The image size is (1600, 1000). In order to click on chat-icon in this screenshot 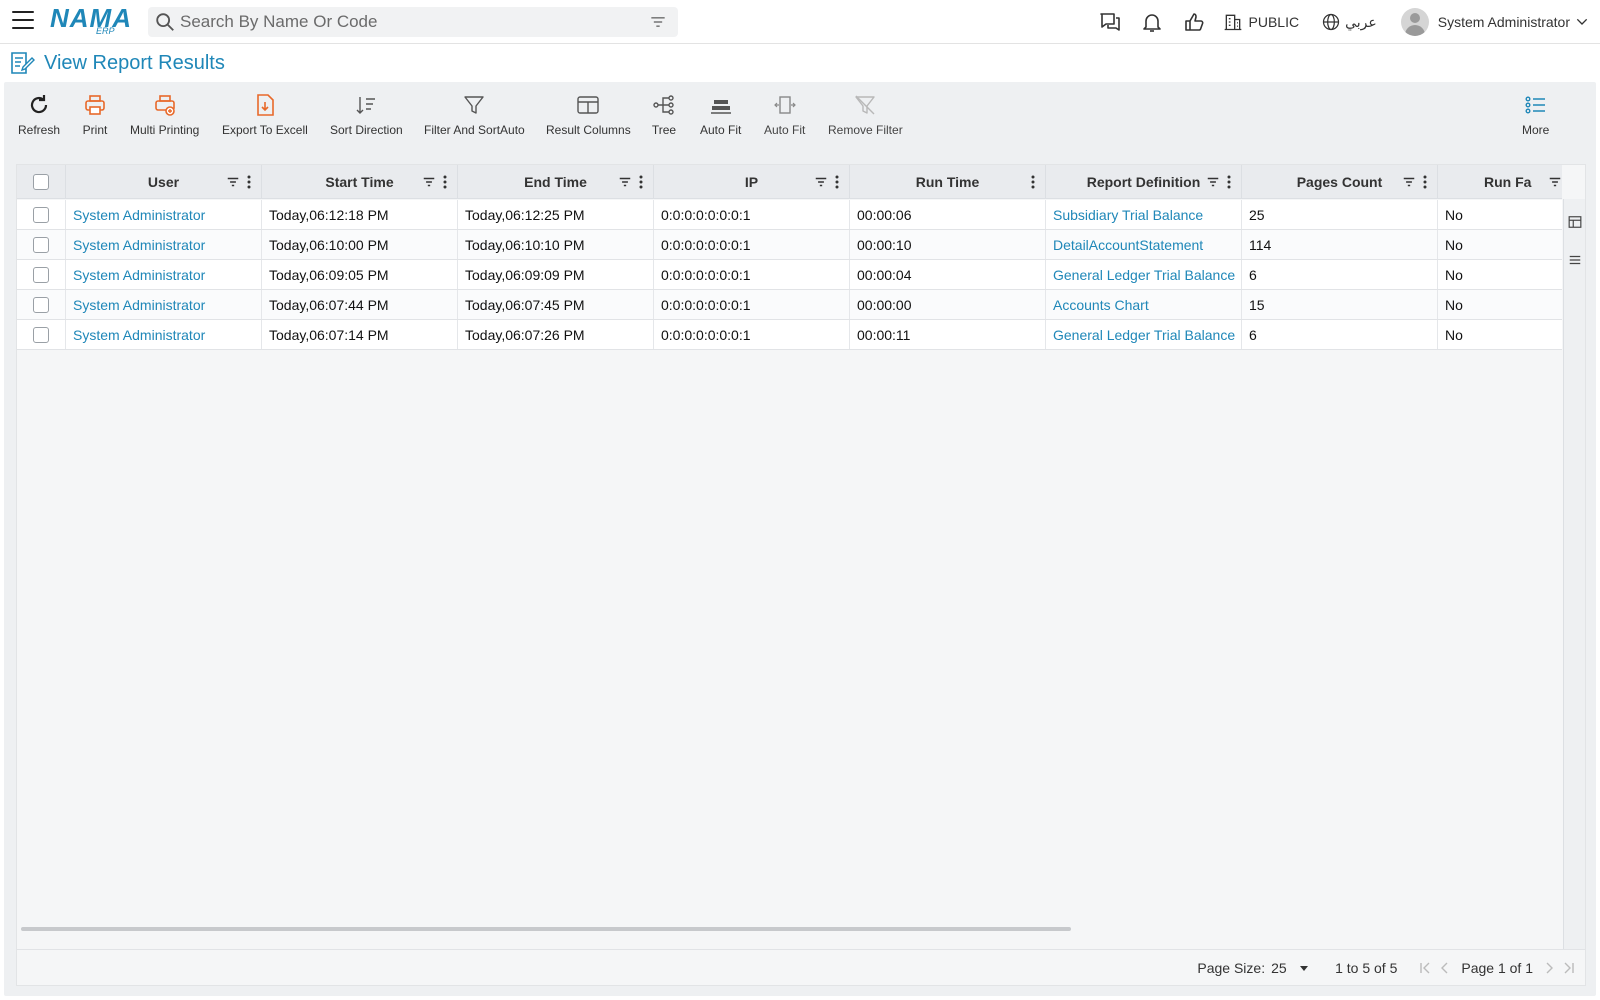, I will do `click(1110, 22)`.